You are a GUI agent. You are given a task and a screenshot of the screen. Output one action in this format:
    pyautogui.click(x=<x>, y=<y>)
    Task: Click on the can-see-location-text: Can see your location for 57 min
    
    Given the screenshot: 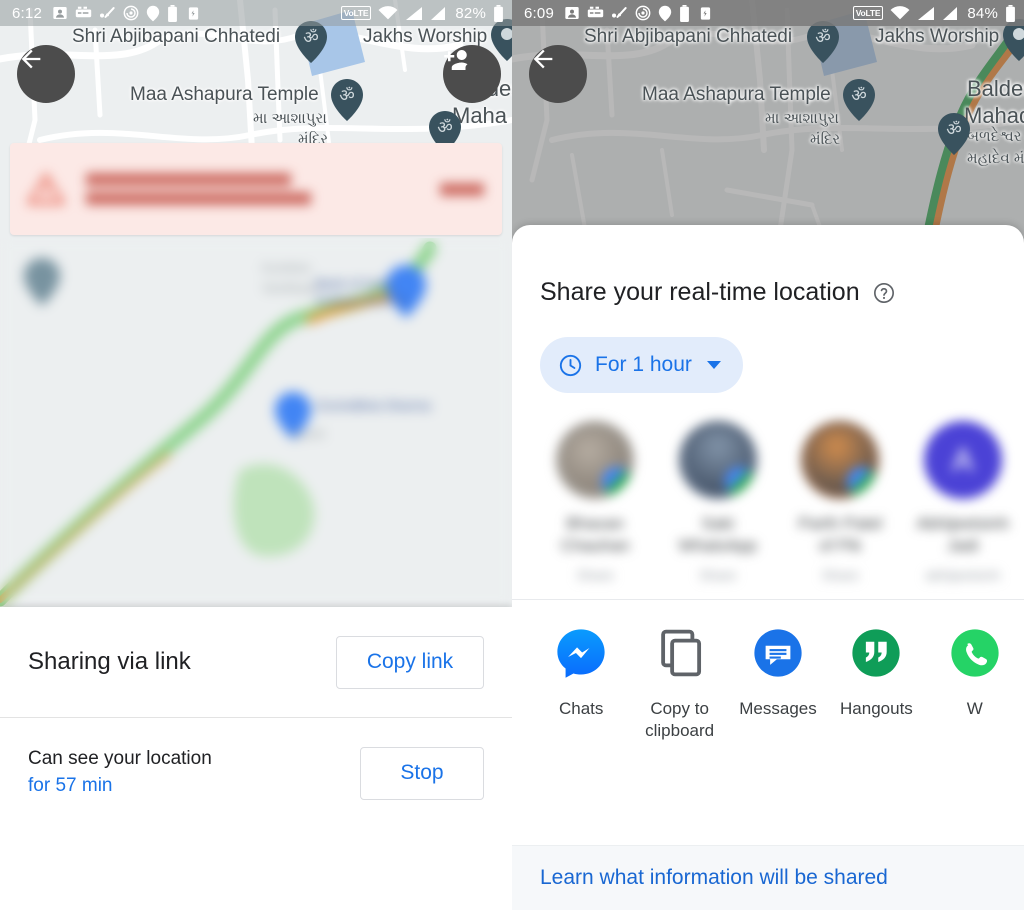 What is the action you would take?
    pyautogui.click(x=120, y=773)
    